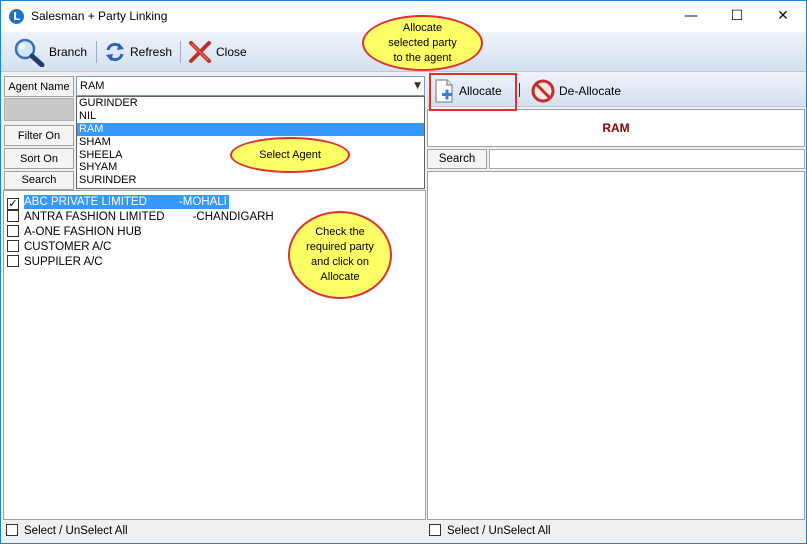 The height and width of the screenshot is (544, 807). Describe the element at coordinates (29, 52) in the screenshot. I see `magnifier-icon` at that location.